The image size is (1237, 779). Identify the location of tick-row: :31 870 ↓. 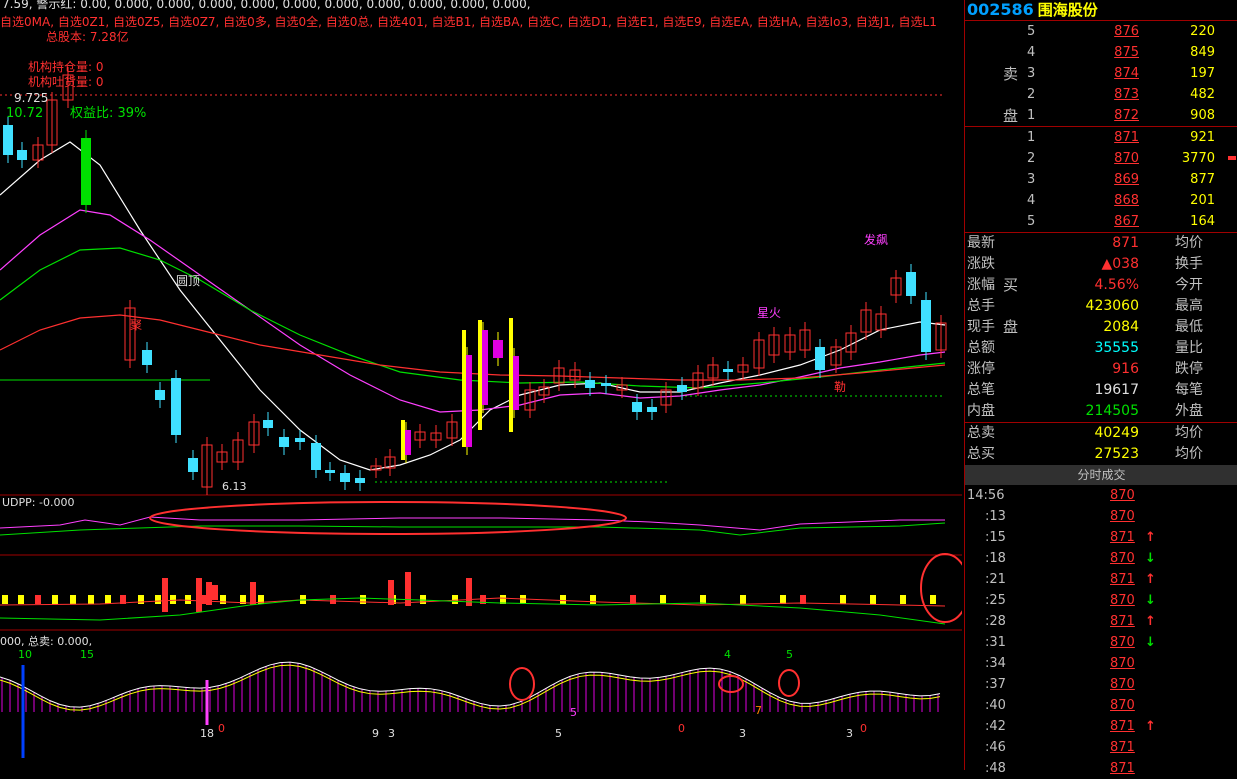
(1101, 642).